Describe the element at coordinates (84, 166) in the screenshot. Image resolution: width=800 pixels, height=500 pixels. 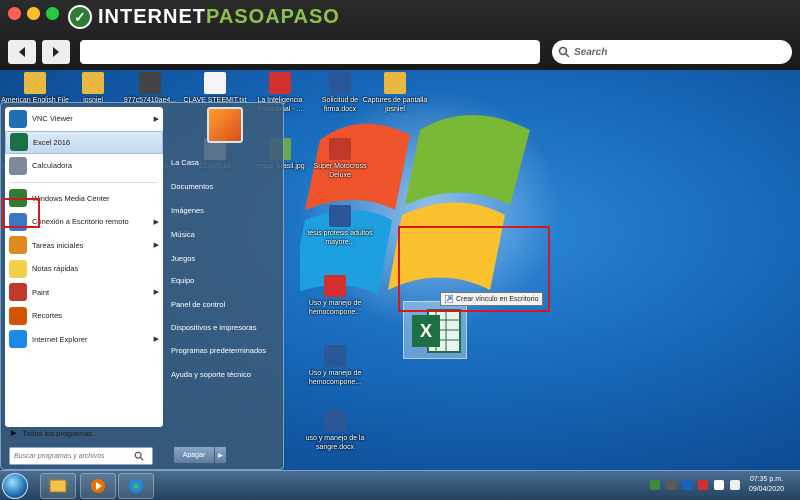
I see `start-menu-item: Calculadora` at that location.